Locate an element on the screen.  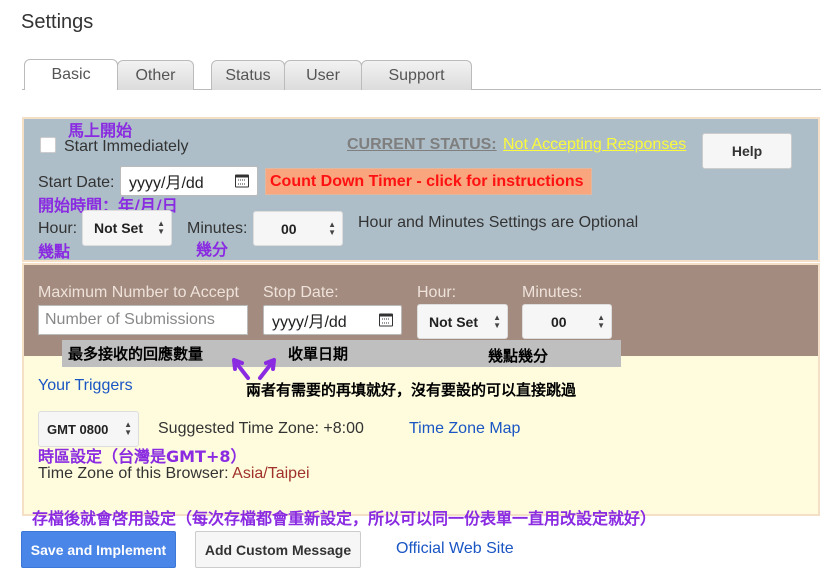
annotation-max-number: 最多接收的回應數量 is located at coordinates (136, 354).